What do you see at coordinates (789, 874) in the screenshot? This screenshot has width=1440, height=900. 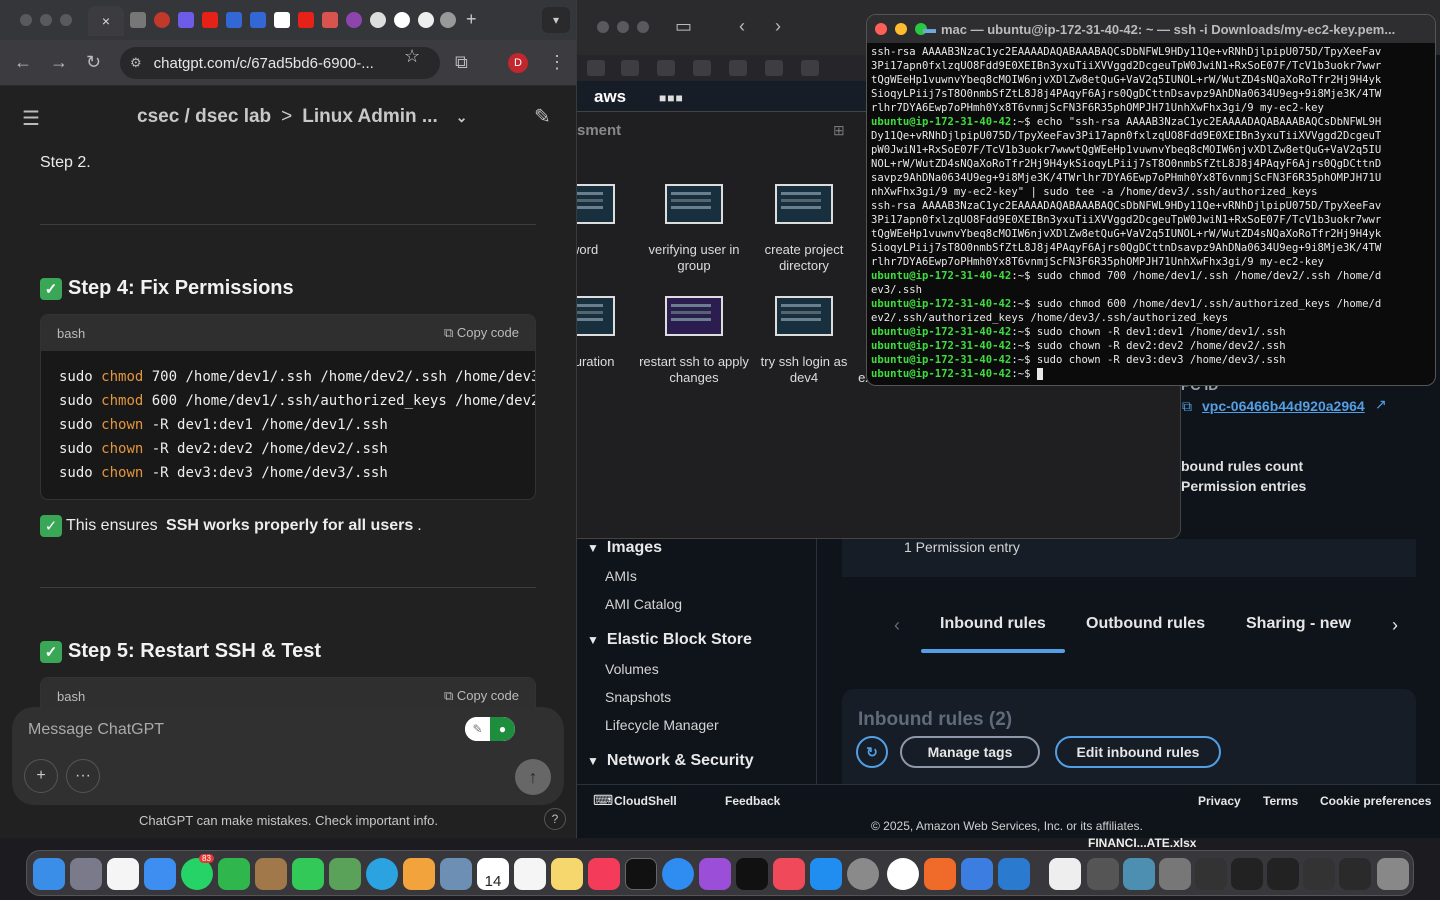 I see `news-icon` at bounding box center [789, 874].